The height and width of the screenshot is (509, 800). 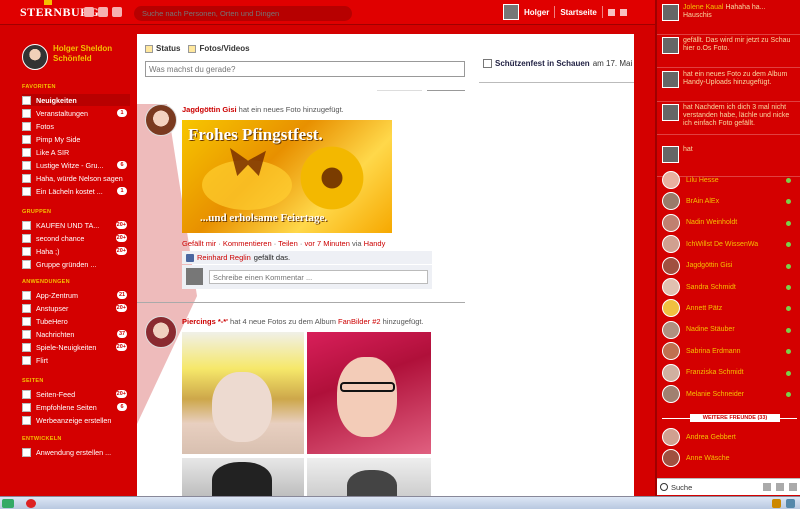 I want to click on sidebar-item-spiele-neuigkeiten: Spiele-Neuigkeiten 20+, so click(x=76, y=347).